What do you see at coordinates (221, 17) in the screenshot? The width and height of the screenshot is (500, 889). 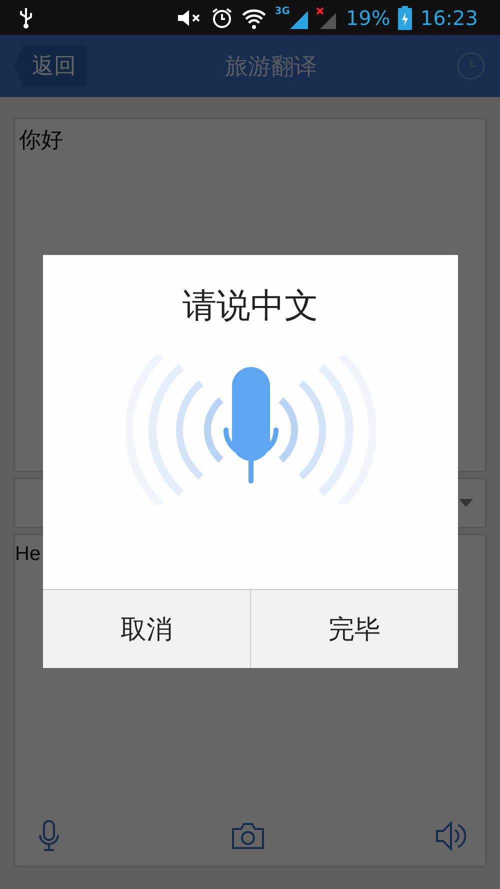 I see `alarm-clock-icon` at bounding box center [221, 17].